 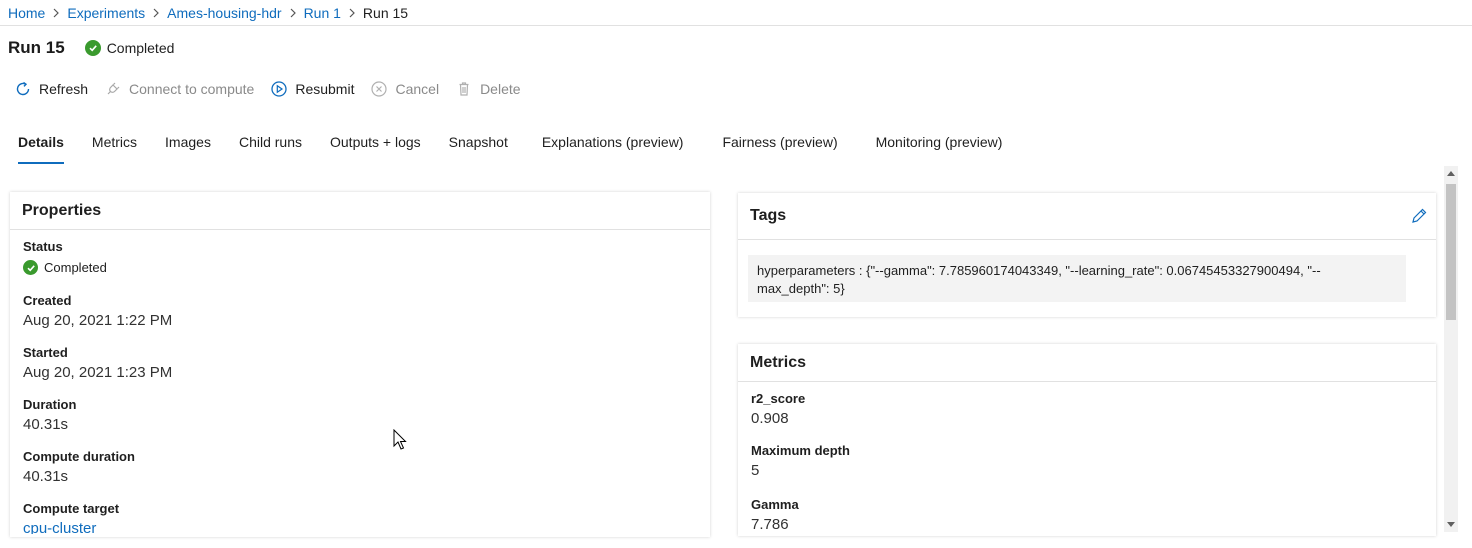 What do you see at coordinates (98, 372) in the screenshot?
I see `property-value: Aug 20, 2021 1:23 PM` at bounding box center [98, 372].